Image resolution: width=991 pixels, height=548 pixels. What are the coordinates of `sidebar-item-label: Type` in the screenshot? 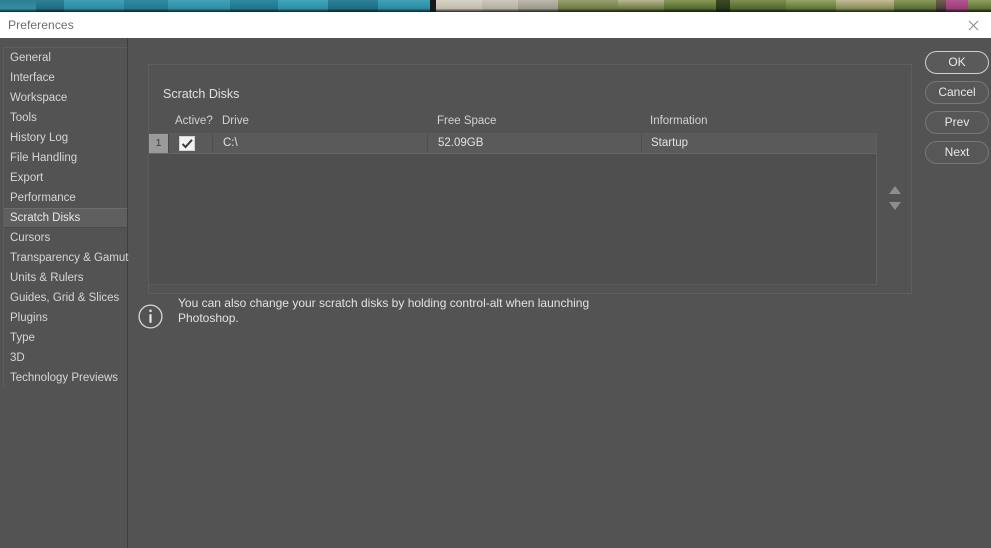 It's located at (22, 338).